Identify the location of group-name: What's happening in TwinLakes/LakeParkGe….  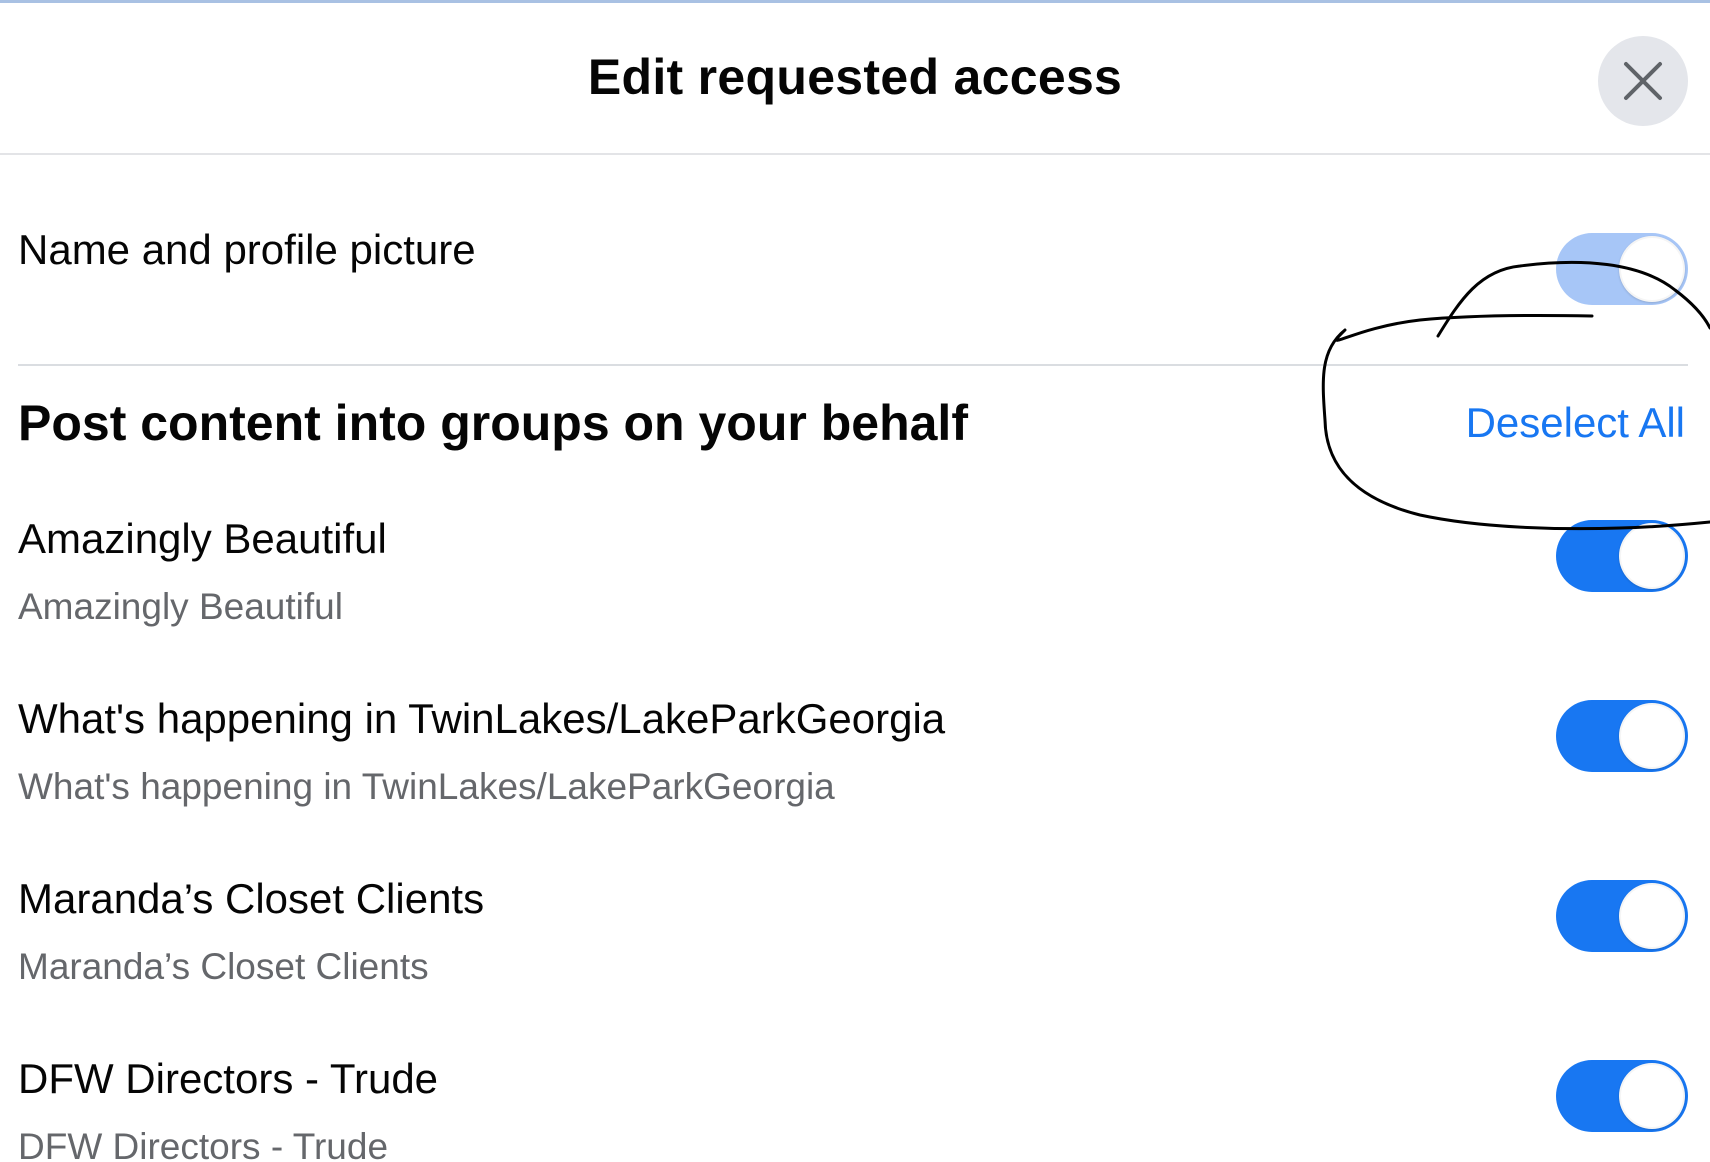
(482, 718).